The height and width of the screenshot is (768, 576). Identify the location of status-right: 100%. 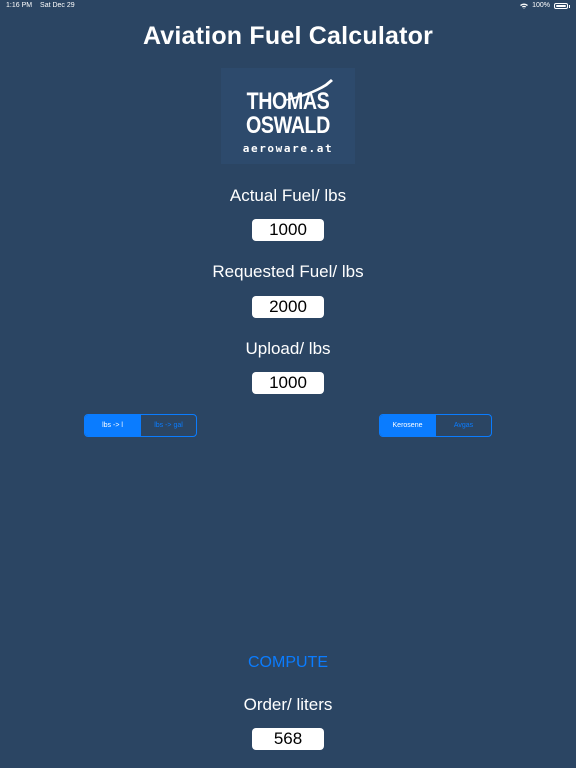
(545, 5).